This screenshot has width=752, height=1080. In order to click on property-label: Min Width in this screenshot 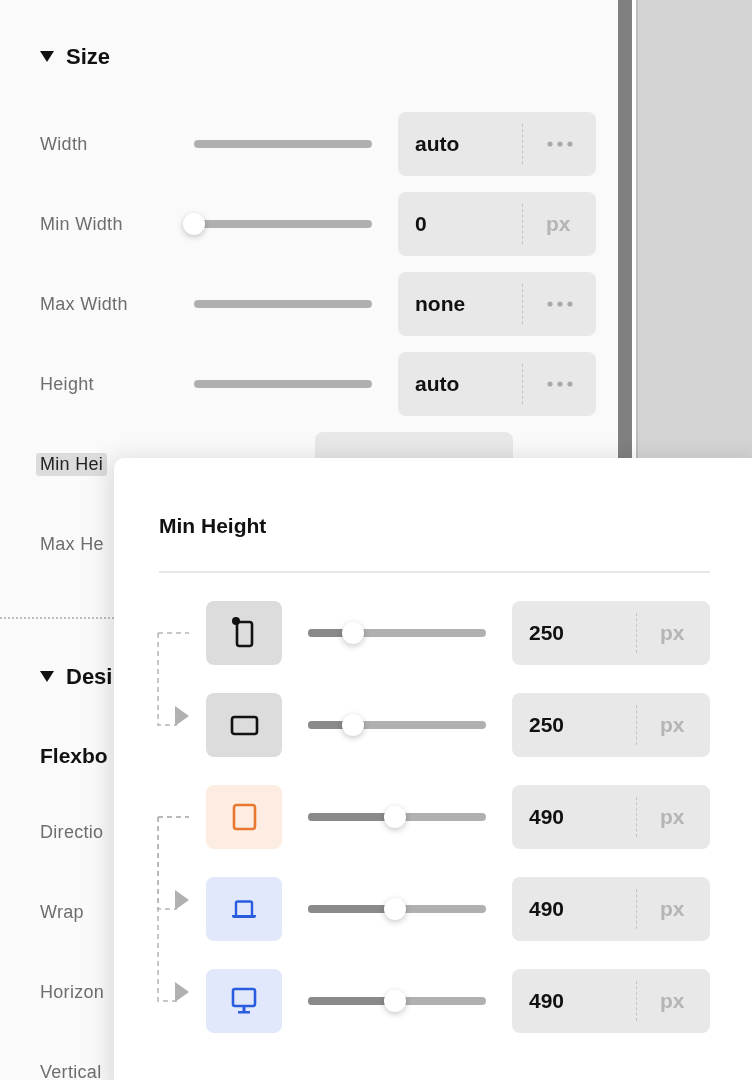, I will do `click(82, 224)`.